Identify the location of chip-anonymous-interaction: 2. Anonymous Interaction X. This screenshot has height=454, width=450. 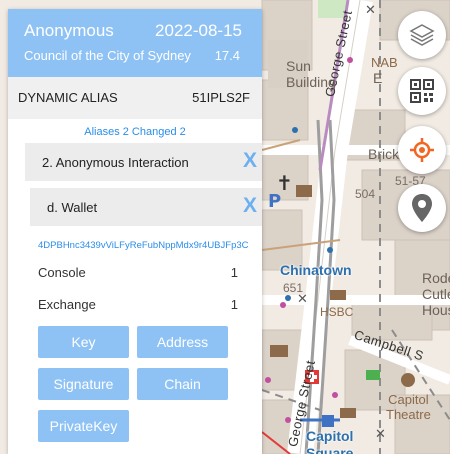
(143, 162).